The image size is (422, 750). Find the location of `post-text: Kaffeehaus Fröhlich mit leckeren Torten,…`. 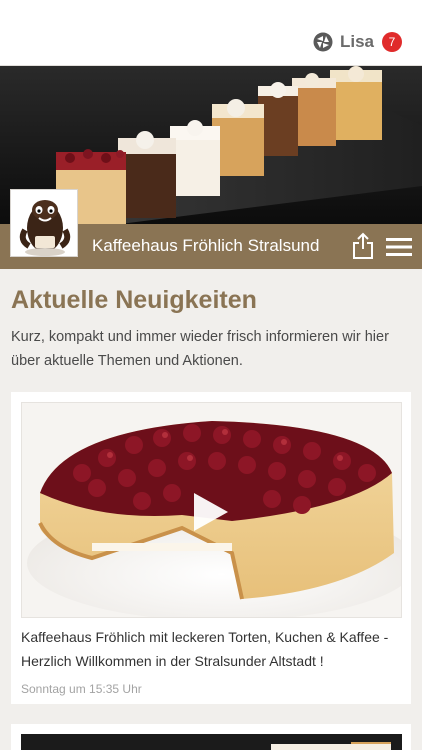

post-text: Kaffeehaus Fröhlich mit leckeren Torten,… is located at coordinates (205, 649).